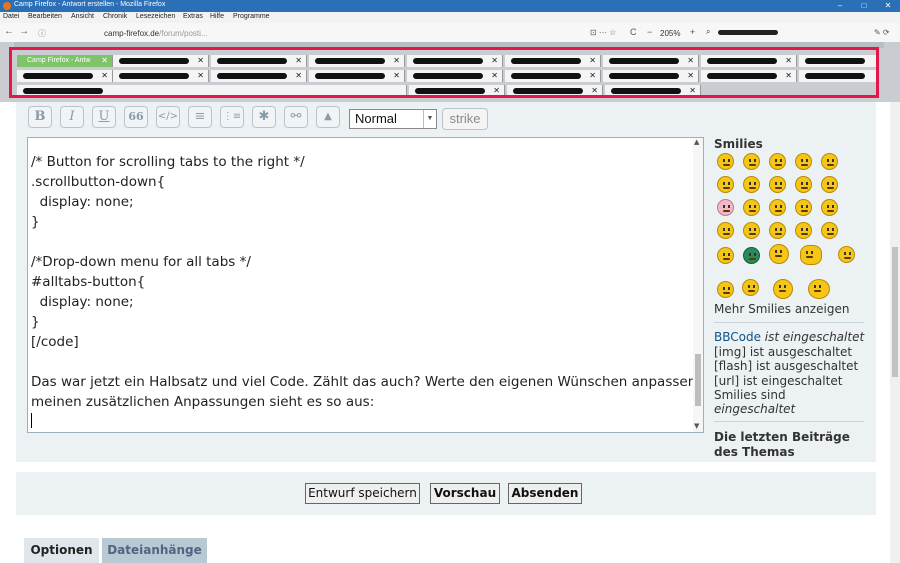 Image resolution: width=900 pixels, height=563 pixels. What do you see at coordinates (696, 426) in the screenshot?
I see `scroll-down-icon: ▼` at bounding box center [696, 426].